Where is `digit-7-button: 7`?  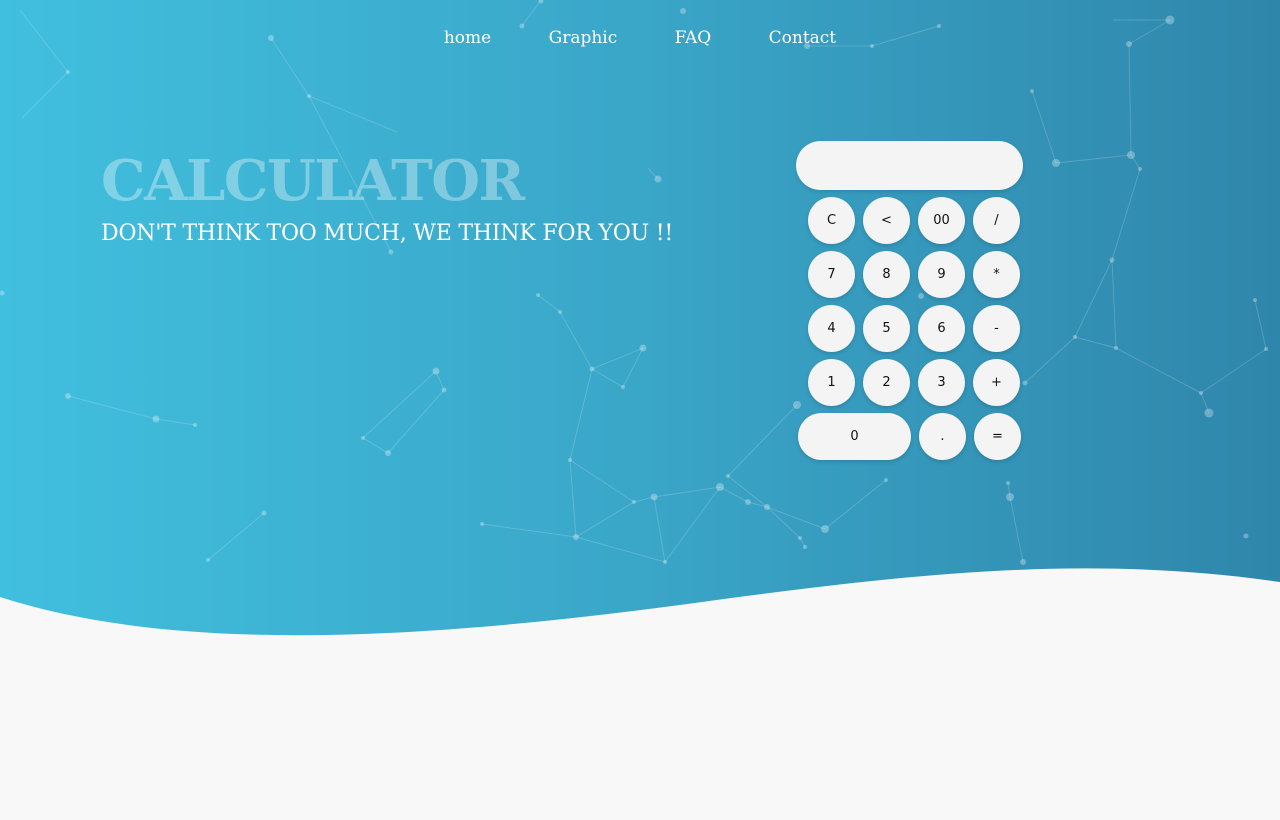 digit-7-button: 7 is located at coordinates (831, 274).